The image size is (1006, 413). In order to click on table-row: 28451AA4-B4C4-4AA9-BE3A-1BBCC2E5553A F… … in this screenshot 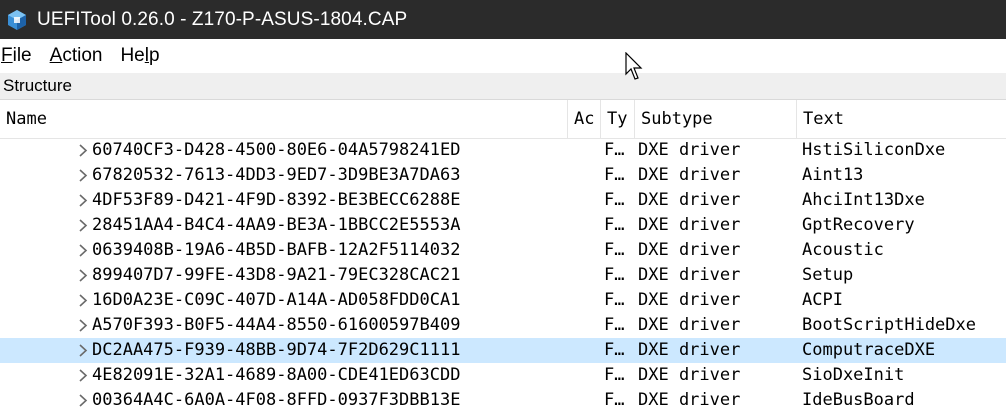, I will do `click(503, 225)`.